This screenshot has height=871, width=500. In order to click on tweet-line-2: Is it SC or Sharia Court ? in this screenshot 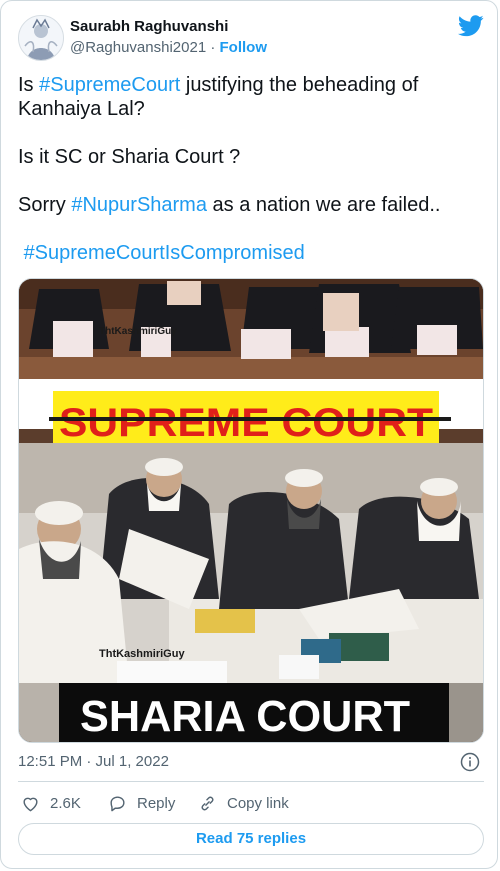, I will do `click(129, 157)`.